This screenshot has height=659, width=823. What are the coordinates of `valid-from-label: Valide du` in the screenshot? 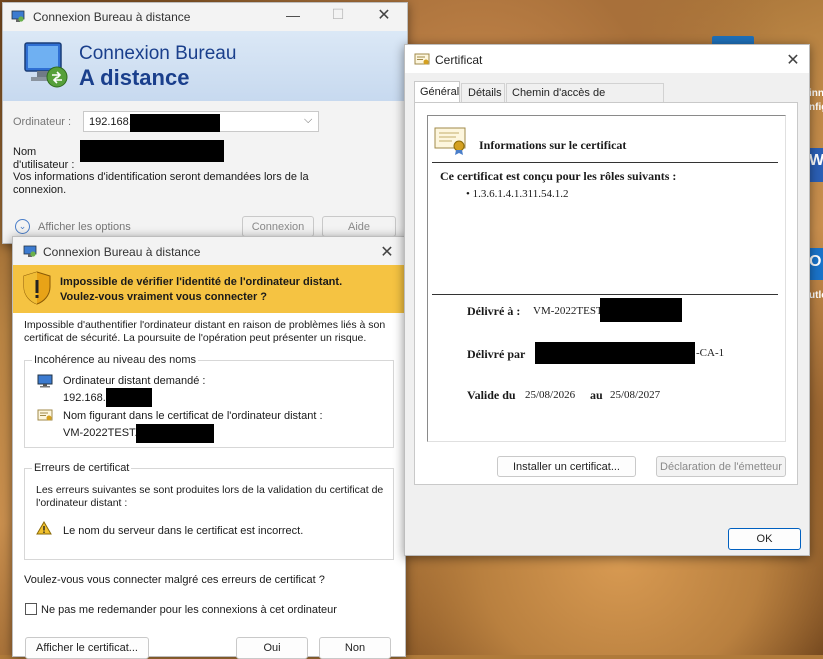 It's located at (491, 395).